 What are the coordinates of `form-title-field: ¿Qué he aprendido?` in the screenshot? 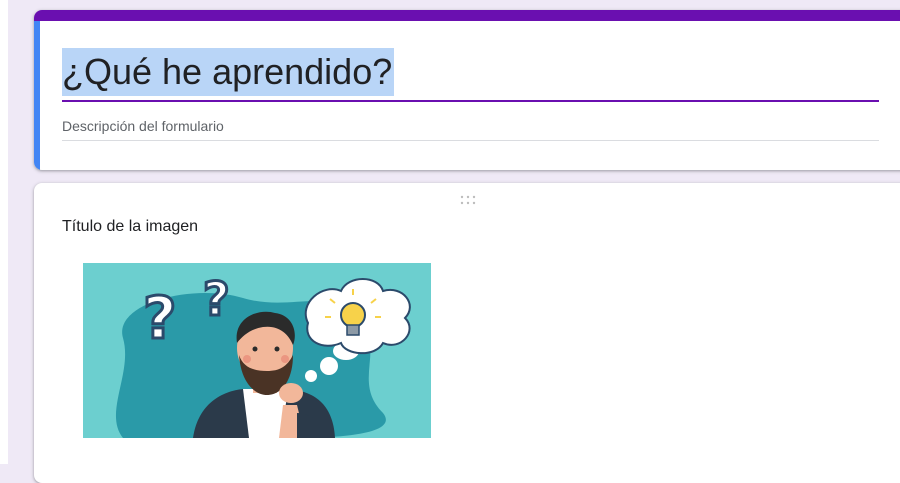 It's located at (470, 75).